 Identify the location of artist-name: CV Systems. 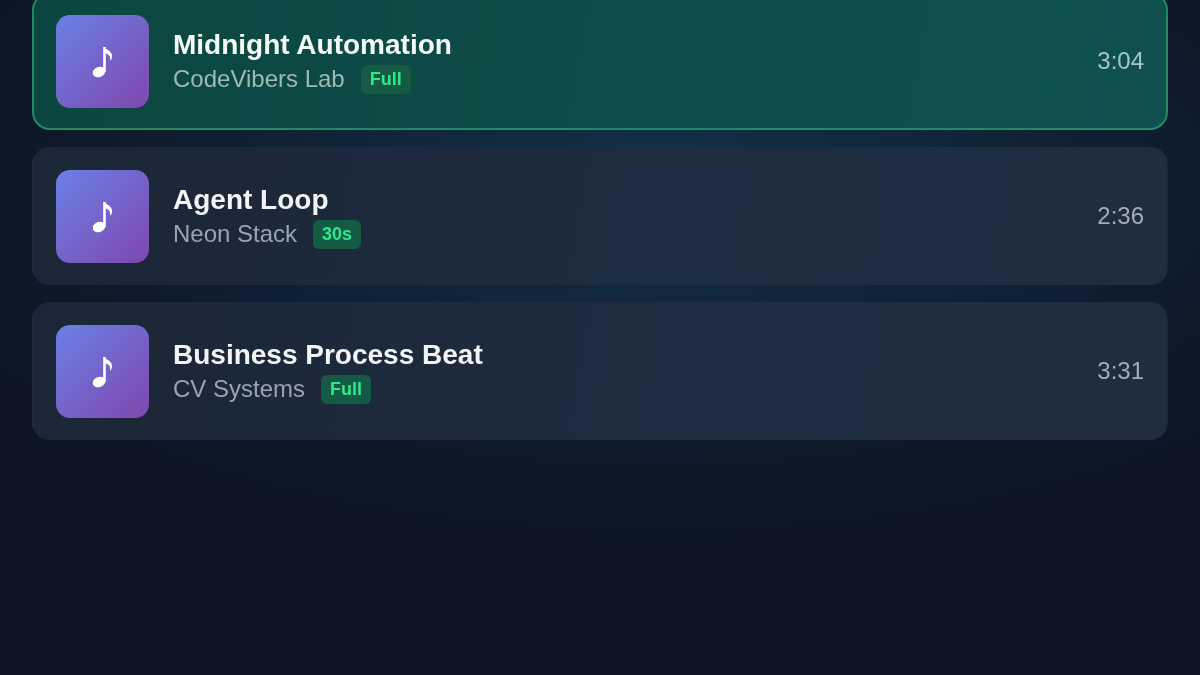
(239, 389).